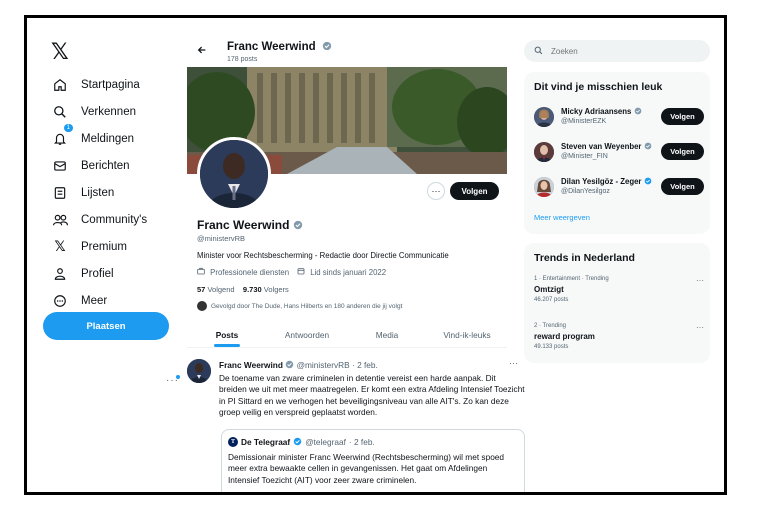  Describe the element at coordinates (585, 191) in the screenshot. I see `suggestion-handle: @DilanYesilgoz` at that location.